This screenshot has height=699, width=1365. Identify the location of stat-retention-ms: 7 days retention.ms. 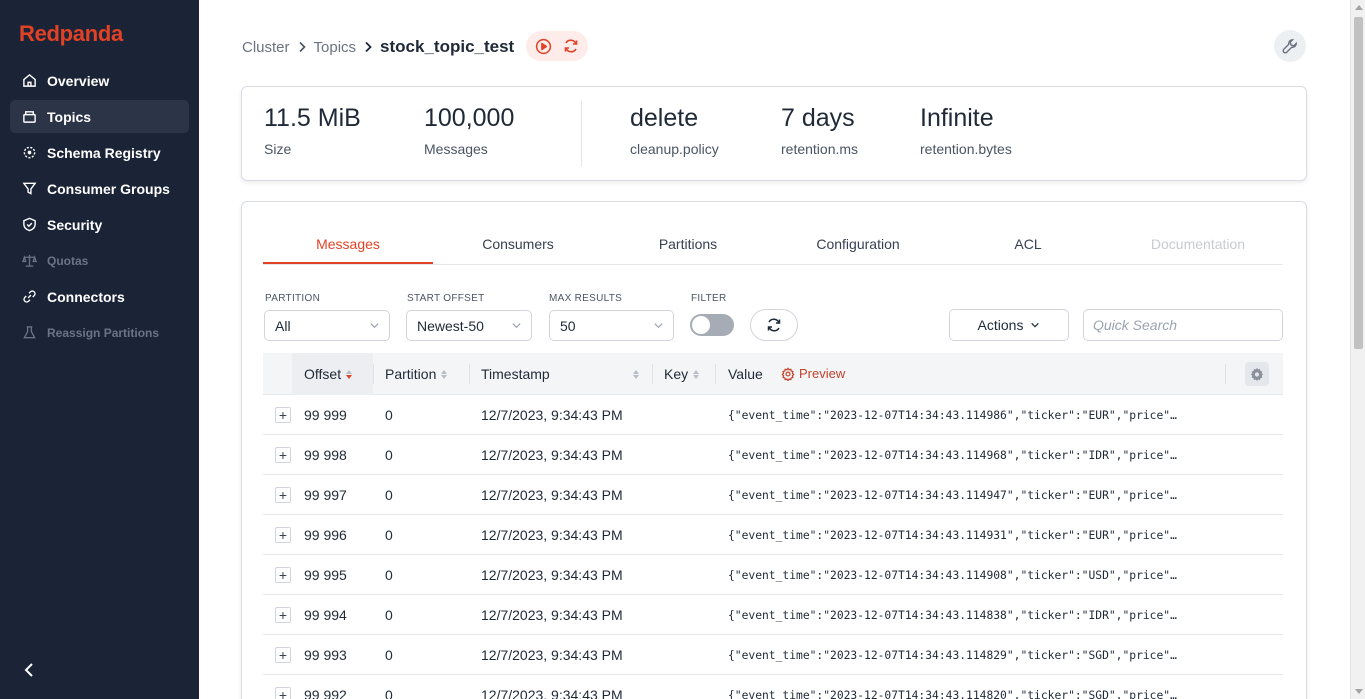
(819, 130).